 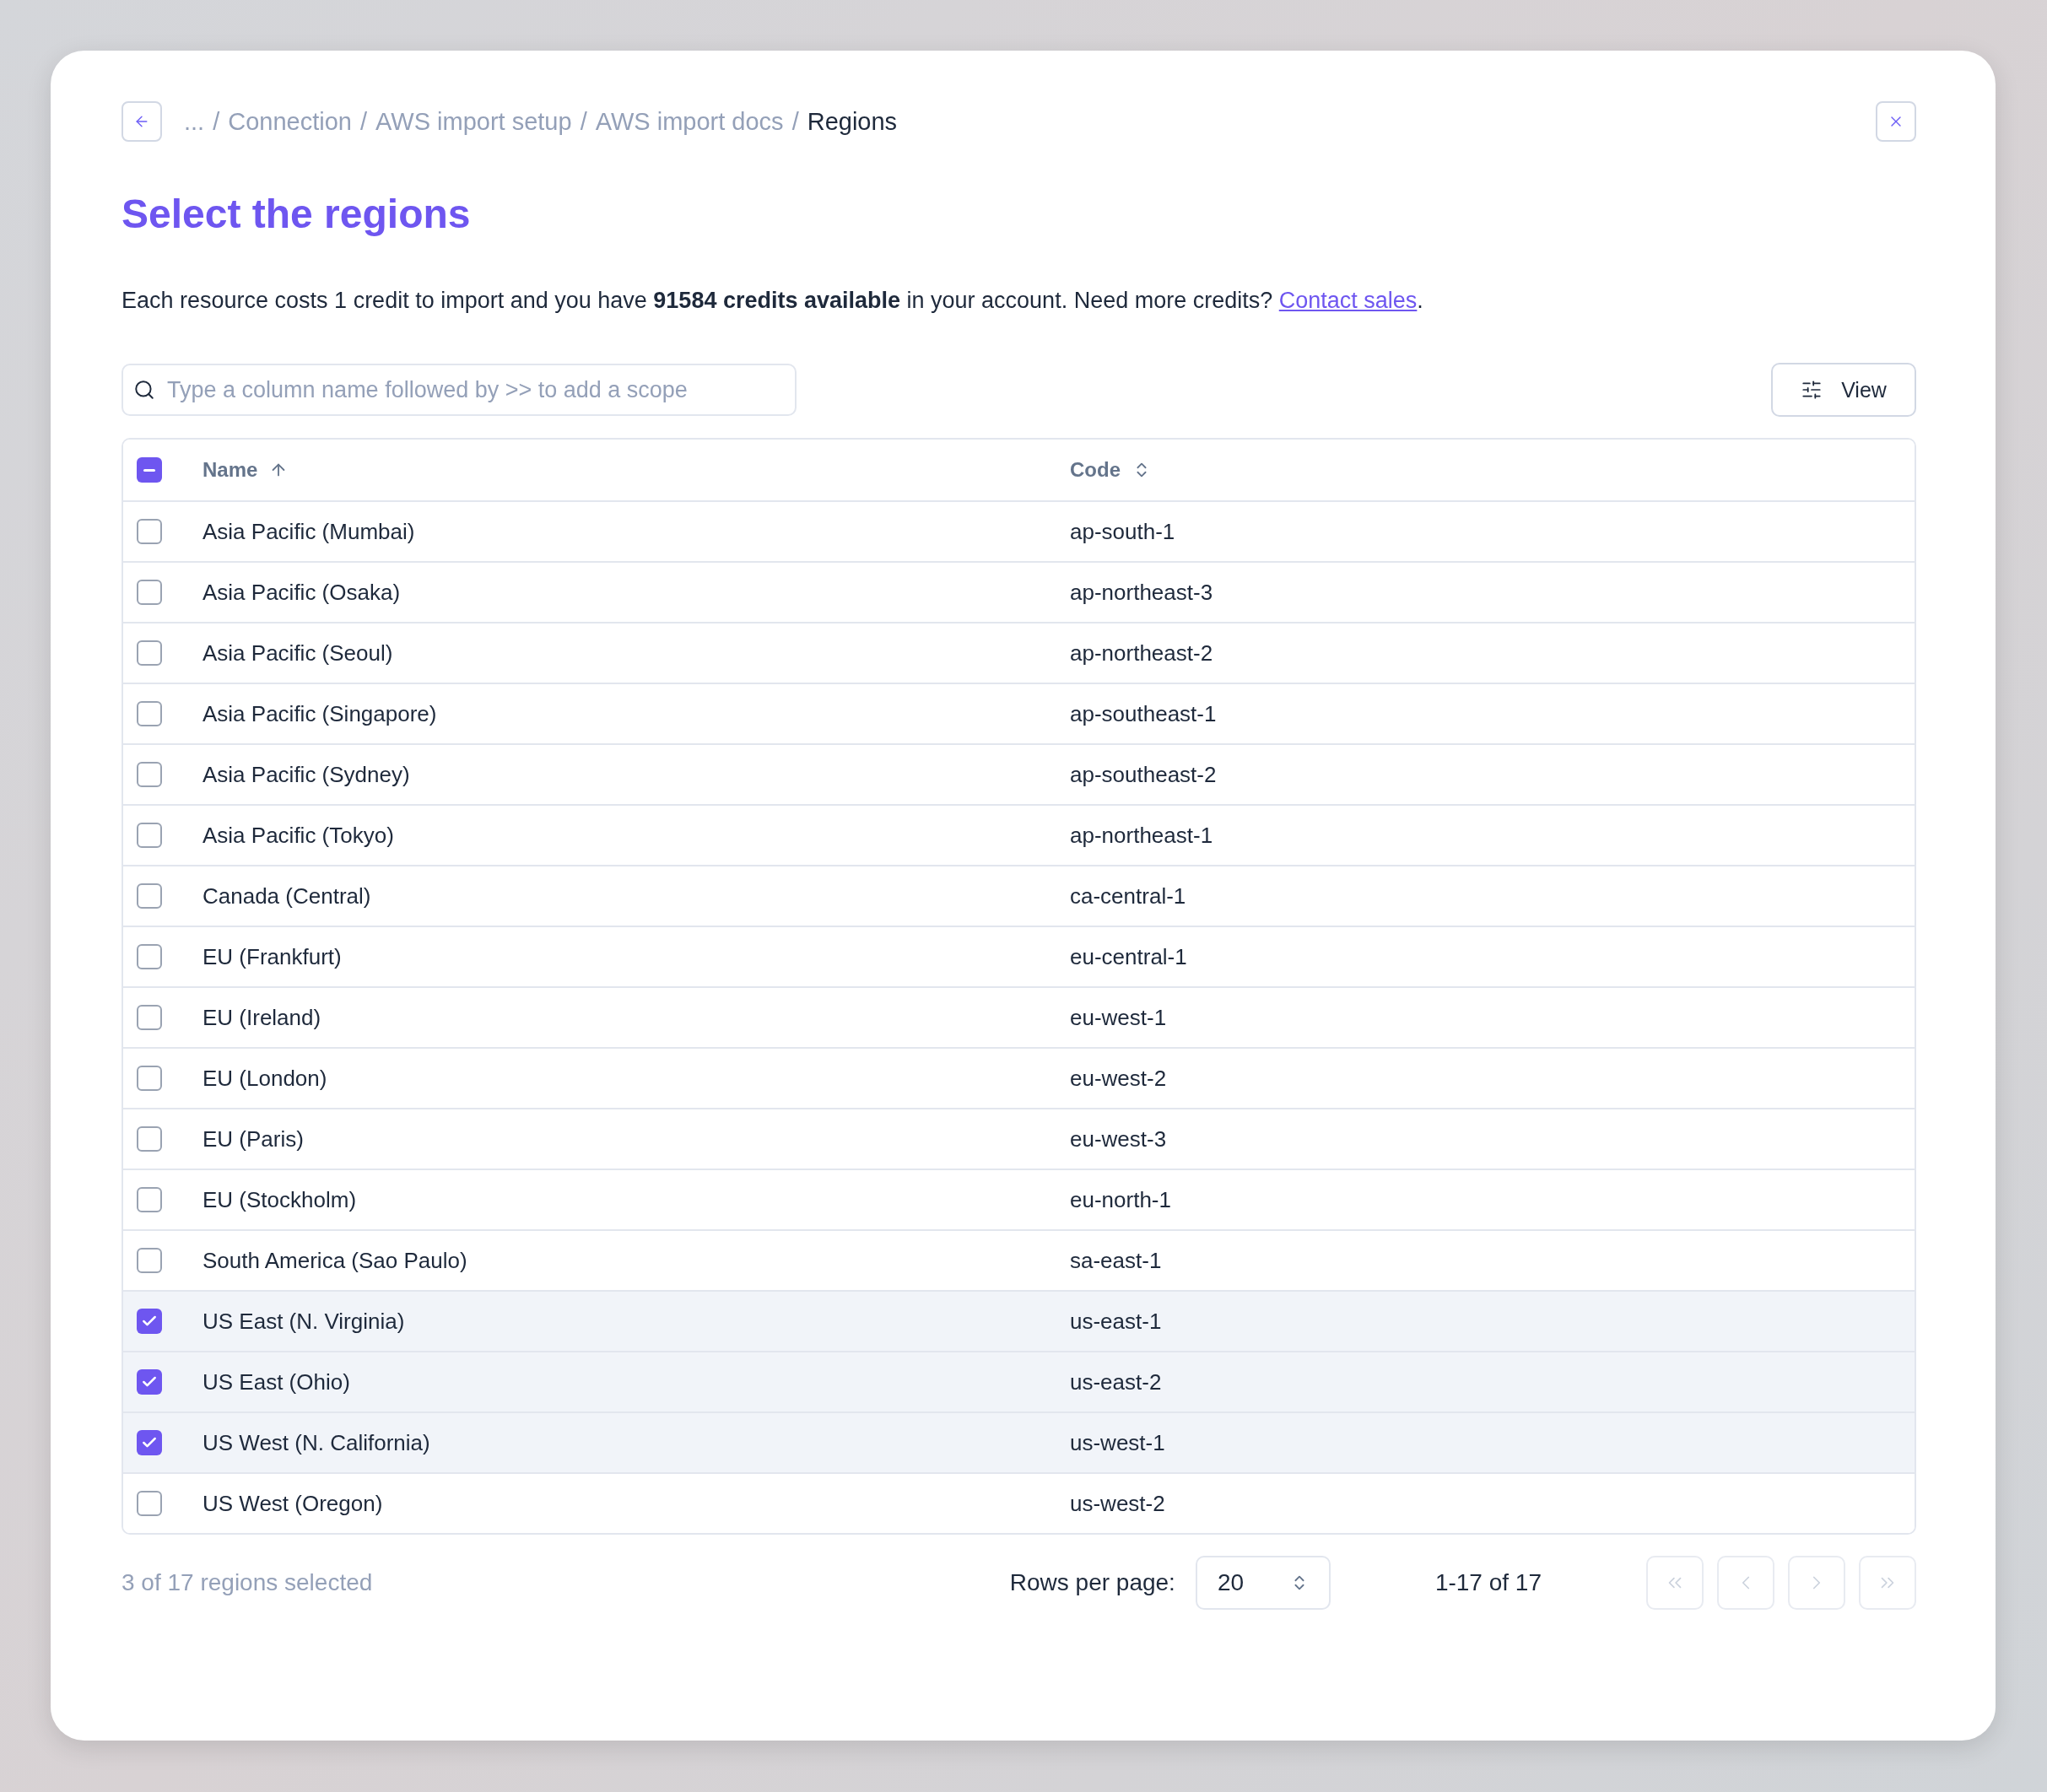 What do you see at coordinates (309, 531) in the screenshot?
I see `table-cell-text: Asia Pacific (Mumbai)` at bounding box center [309, 531].